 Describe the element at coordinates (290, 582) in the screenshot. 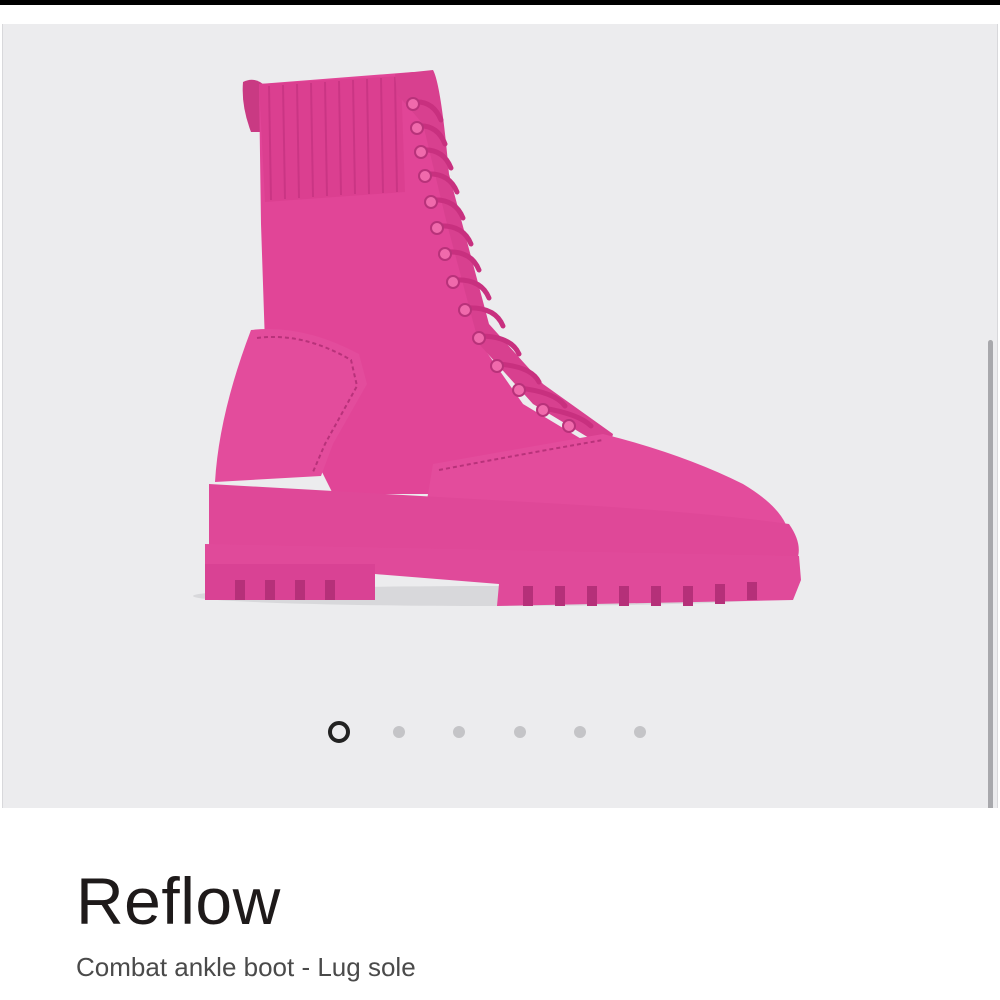

I see `boot-heel-block` at that location.